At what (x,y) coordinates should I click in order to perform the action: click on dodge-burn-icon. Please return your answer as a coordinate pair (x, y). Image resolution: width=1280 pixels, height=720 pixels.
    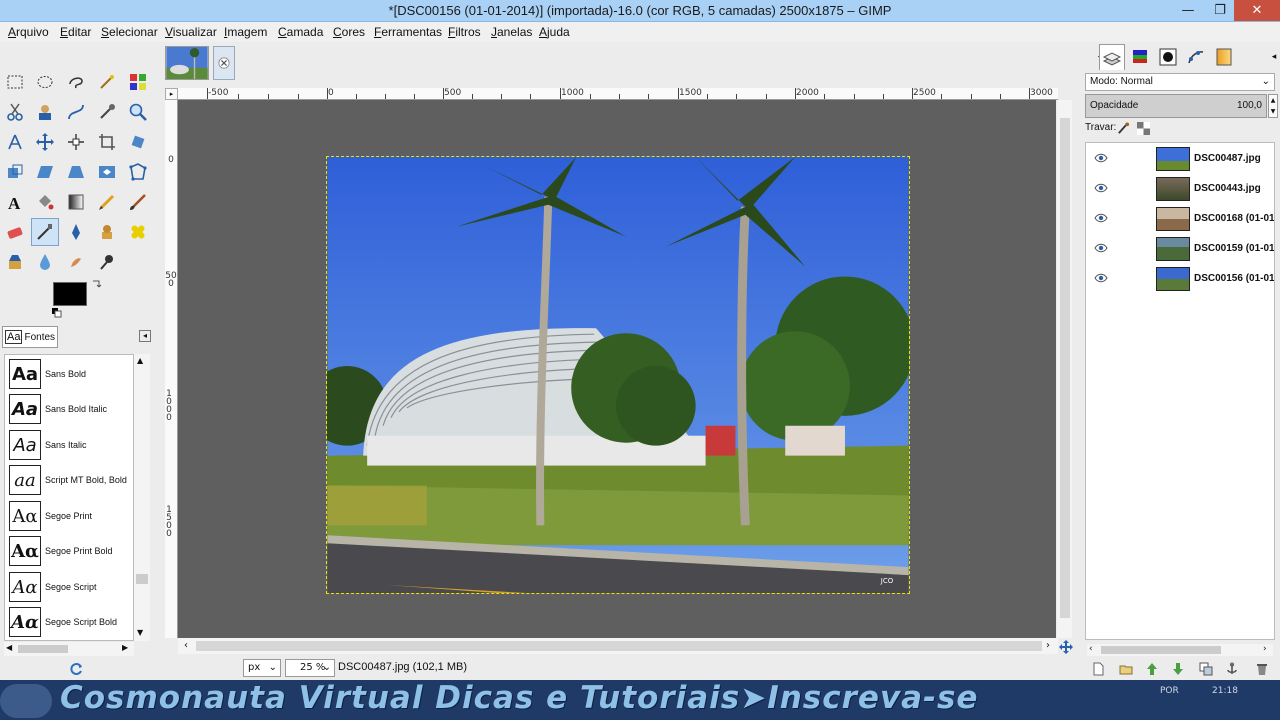
    Looking at the image, I should click on (107, 262).